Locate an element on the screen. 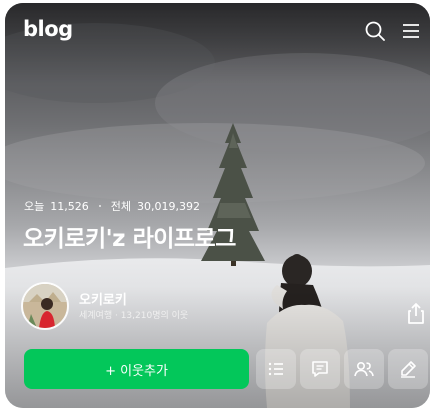 The width and height of the screenshot is (434, 411). blog-title: 오키로키'z 라이프로그 is located at coordinates (129, 239).